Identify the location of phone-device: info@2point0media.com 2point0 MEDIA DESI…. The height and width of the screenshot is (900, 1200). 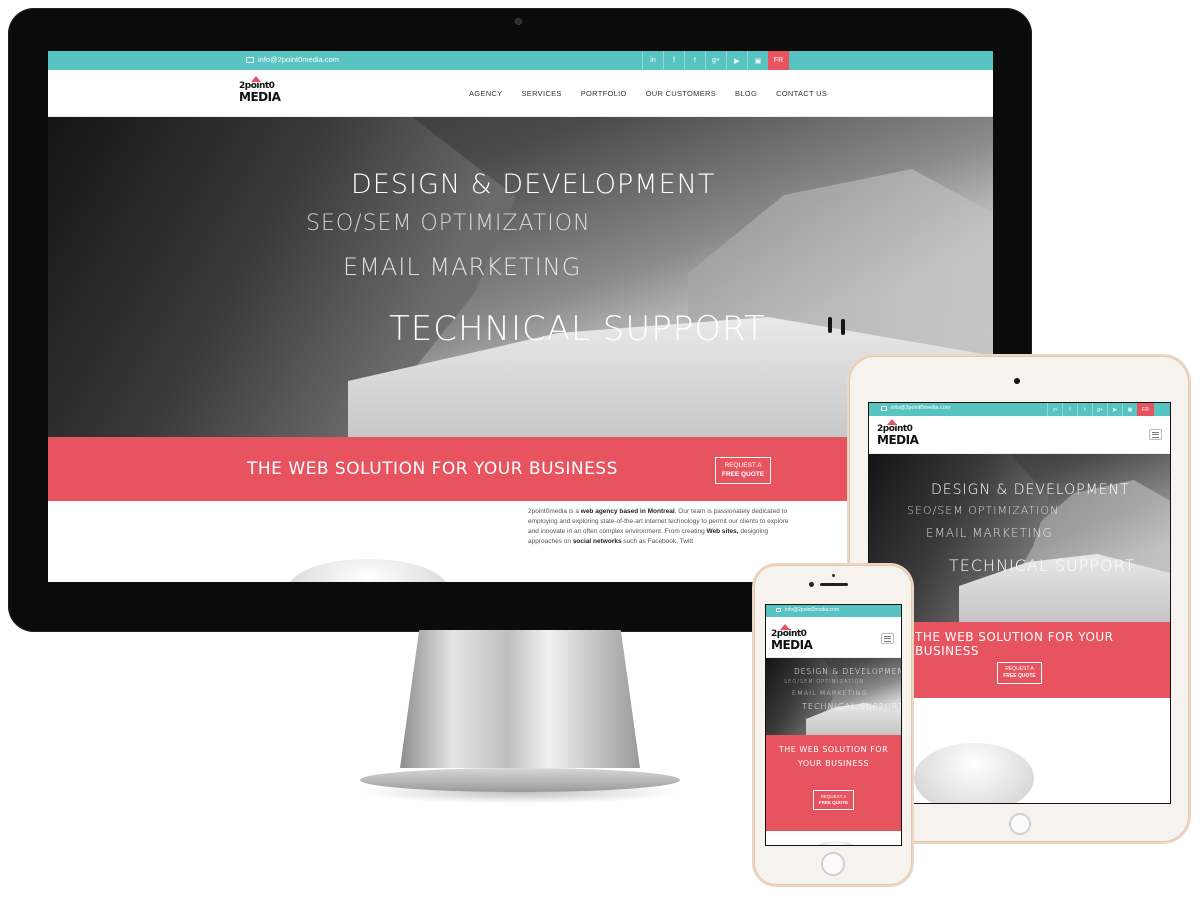
(833, 725).